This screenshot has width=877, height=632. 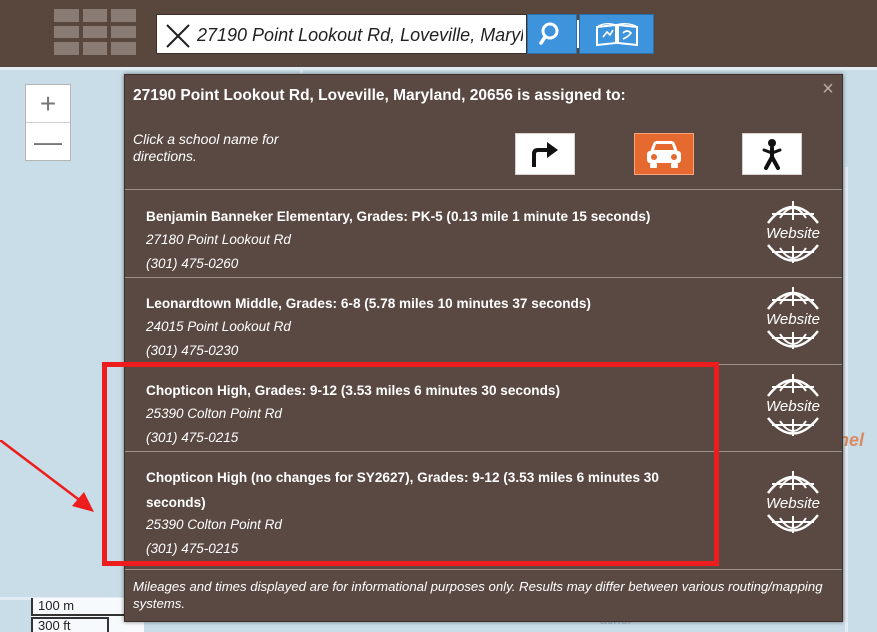 I want to click on zoom-control: + —, so click(x=48, y=122).